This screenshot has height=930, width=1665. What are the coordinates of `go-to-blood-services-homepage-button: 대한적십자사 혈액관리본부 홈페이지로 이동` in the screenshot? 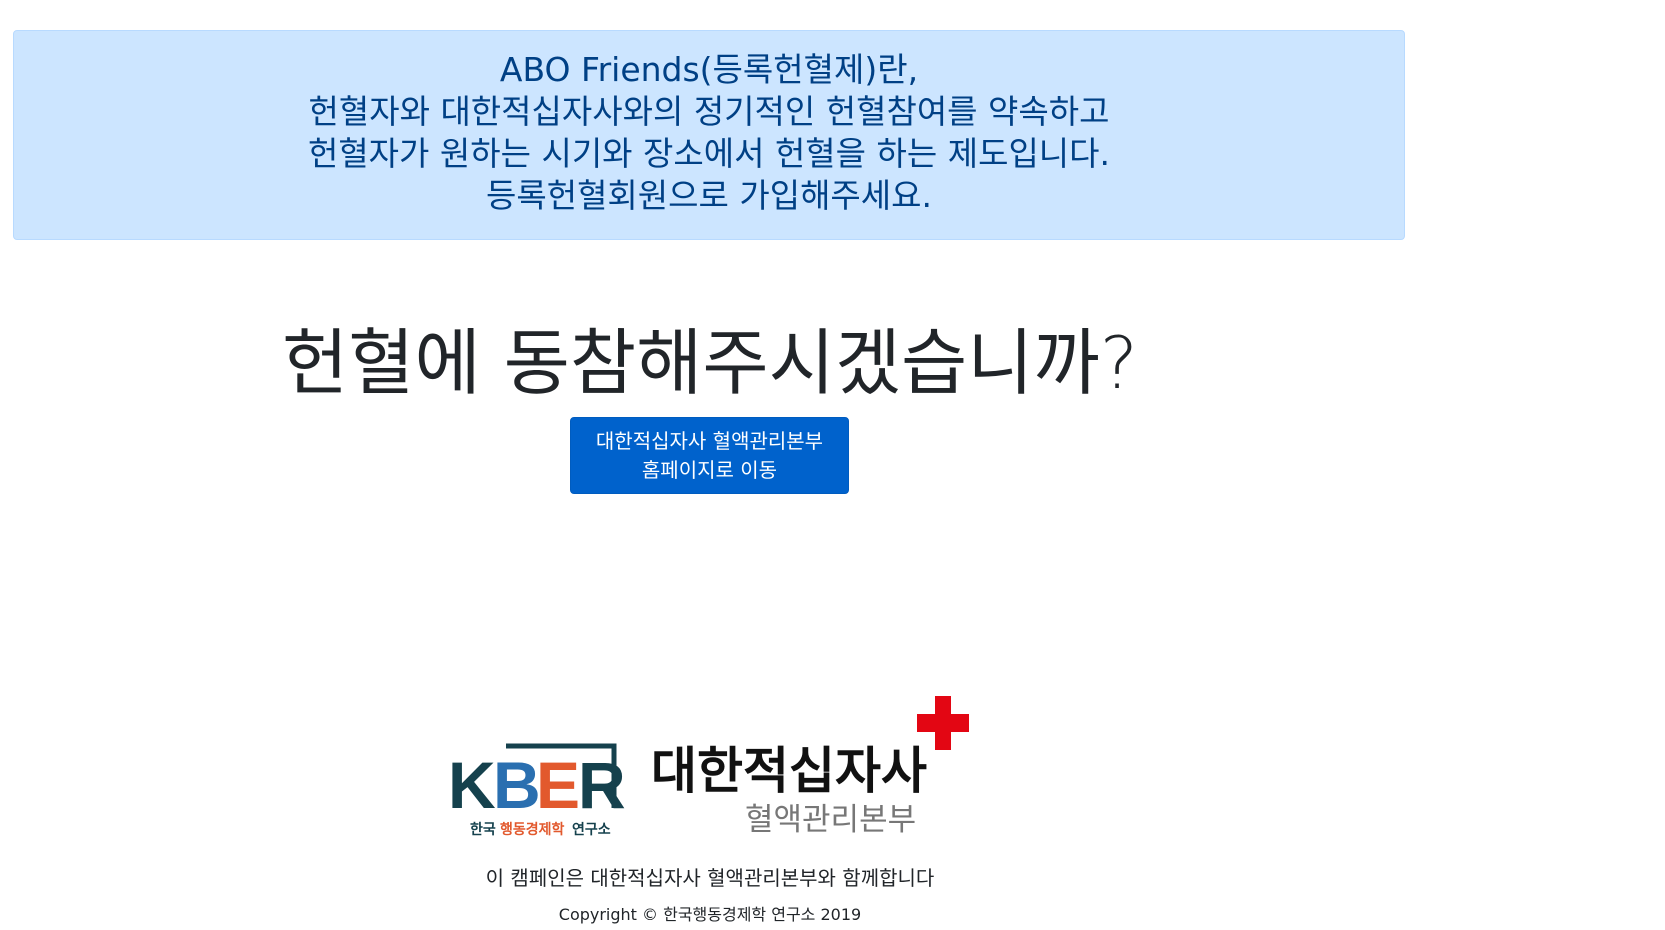 It's located at (709, 455).